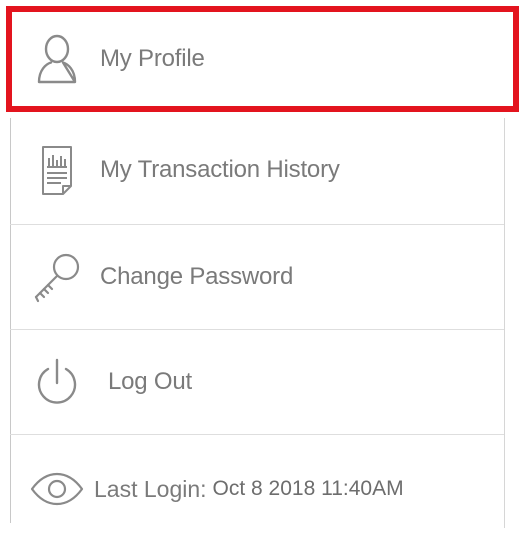 This screenshot has height=535, width=528. What do you see at coordinates (220, 169) in the screenshot?
I see `menu-item-label: My Transaction History` at bounding box center [220, 169].